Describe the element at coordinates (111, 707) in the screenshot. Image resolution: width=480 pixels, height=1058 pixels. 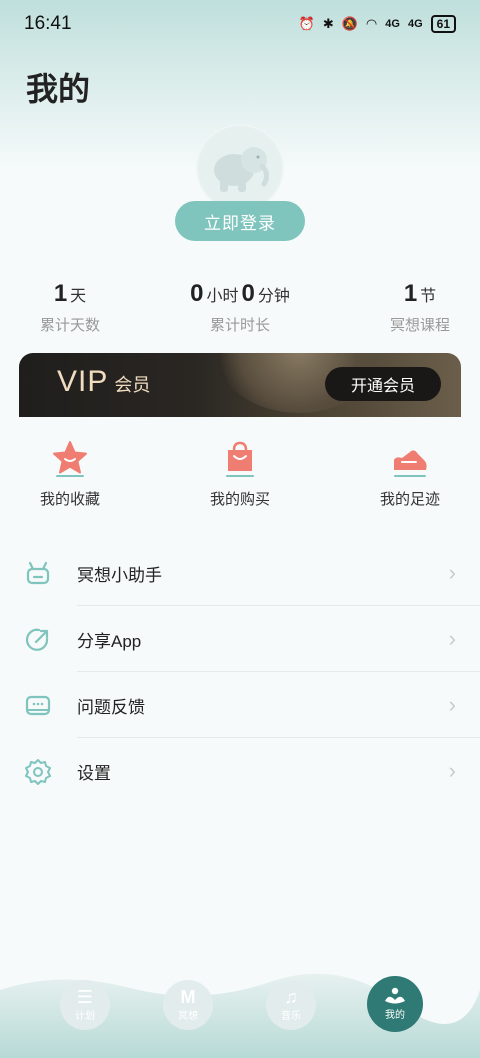
I see `menu-item-label: 问题反馈` at that location.